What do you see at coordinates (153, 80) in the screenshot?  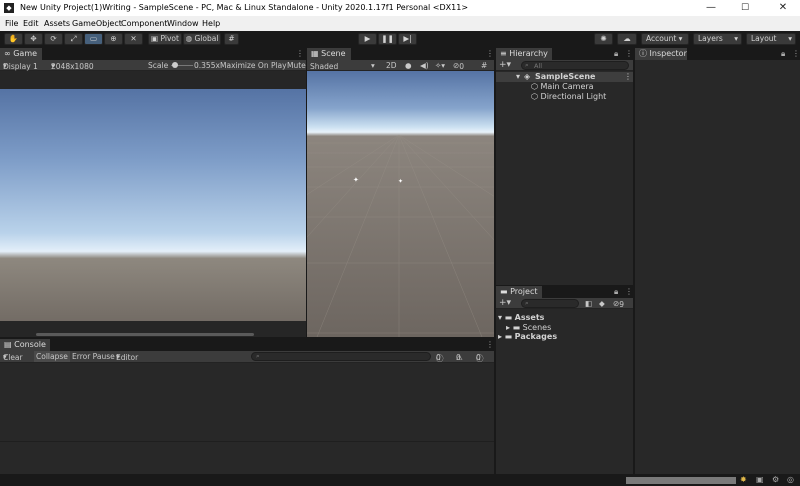 I see `game-letterbox-top` at bounding box center [153, 80].